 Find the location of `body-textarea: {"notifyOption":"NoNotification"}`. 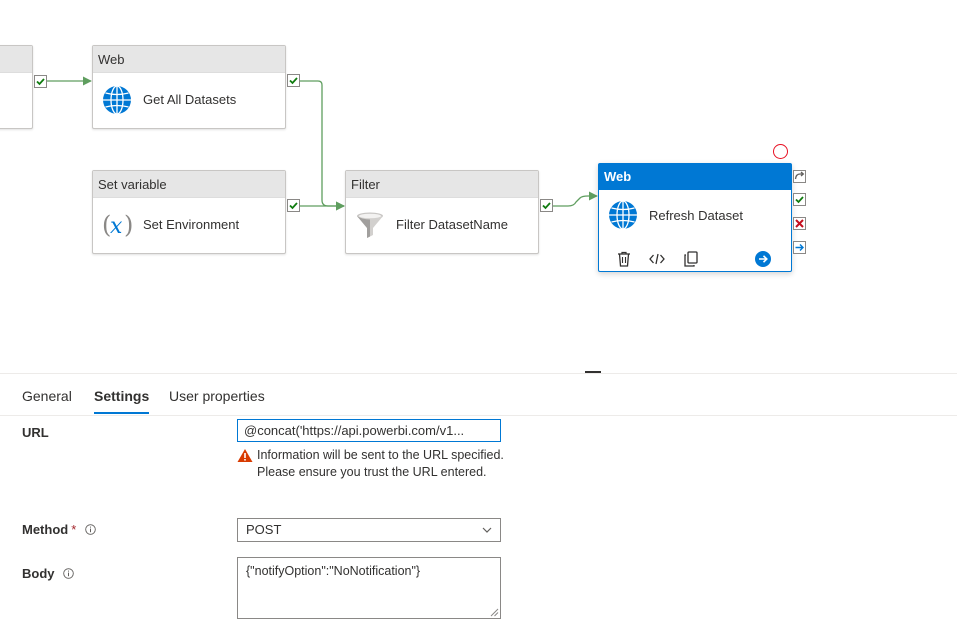

body-textarea: {"notifyOption":"NoNotification"} is located at coordinates (369, 588).